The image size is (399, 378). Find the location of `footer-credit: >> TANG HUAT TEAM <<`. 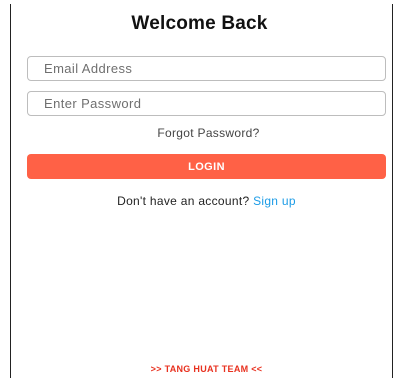

footer-credit: >> TANG HUAT TEAM << is located at coordinates (206, 369).